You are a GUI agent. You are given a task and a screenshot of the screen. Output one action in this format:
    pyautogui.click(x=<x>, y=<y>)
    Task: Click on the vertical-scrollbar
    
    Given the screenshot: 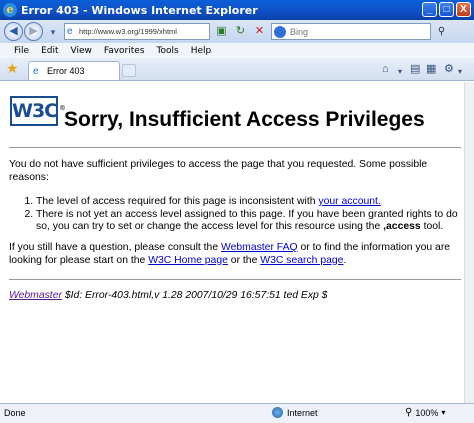 What is the action you would take?
    pyautogui.click(x=469, y=242)
    